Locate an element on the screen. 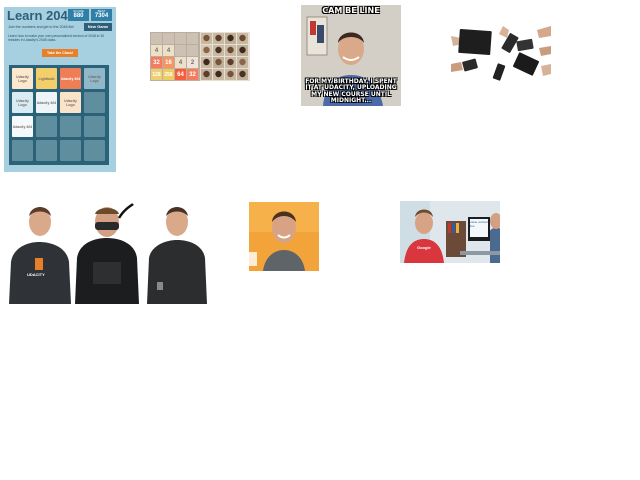 This screenshot has width=640, height=480. office-thumbnail: value vertical line Google is located at coordinates (450, 232).